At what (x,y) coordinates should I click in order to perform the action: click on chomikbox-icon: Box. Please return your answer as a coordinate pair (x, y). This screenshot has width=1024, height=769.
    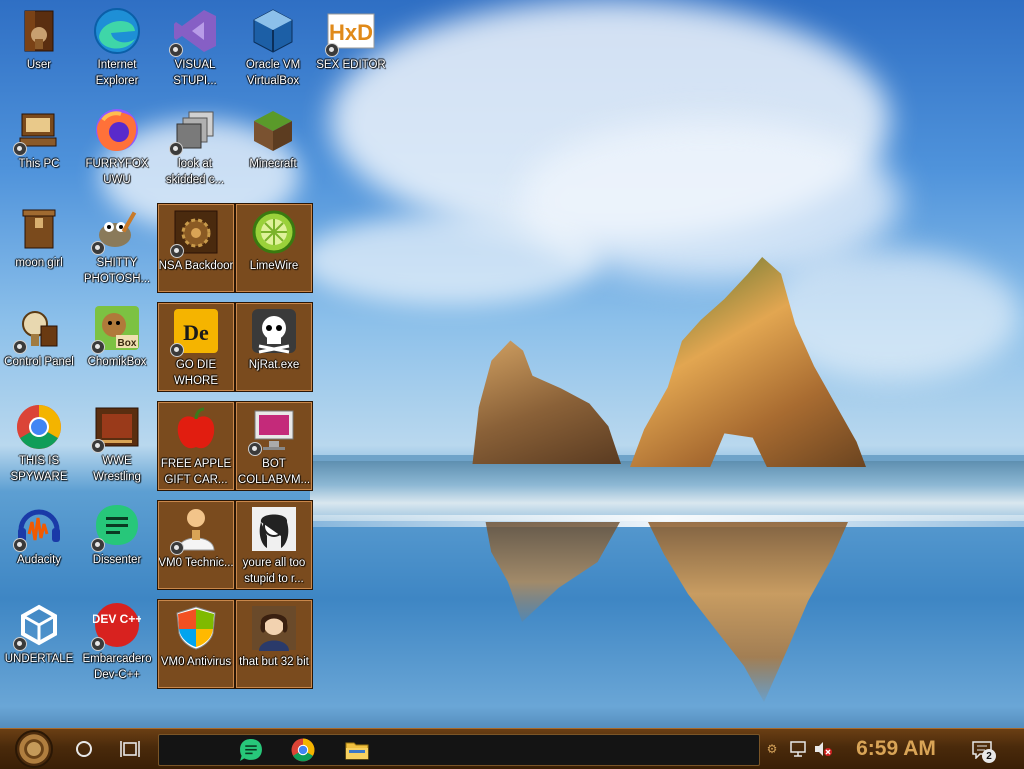
    Looking at the image, I should click on (116, 329).